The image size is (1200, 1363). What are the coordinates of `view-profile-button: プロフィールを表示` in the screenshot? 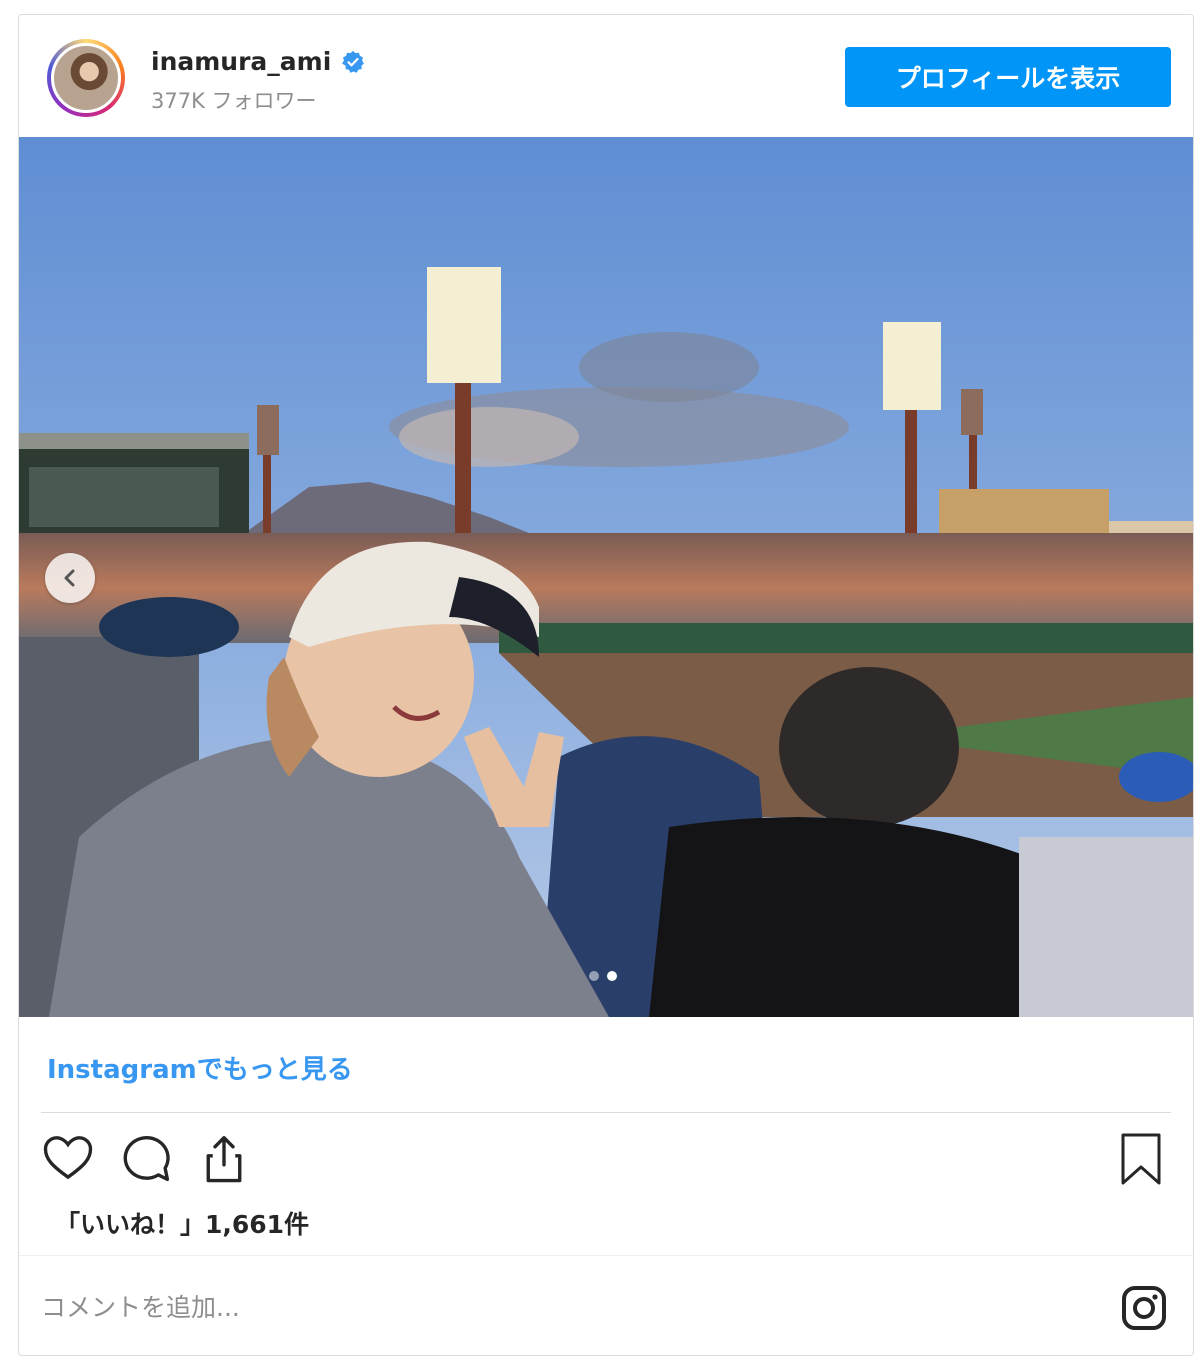 It's located at (1008, 77).